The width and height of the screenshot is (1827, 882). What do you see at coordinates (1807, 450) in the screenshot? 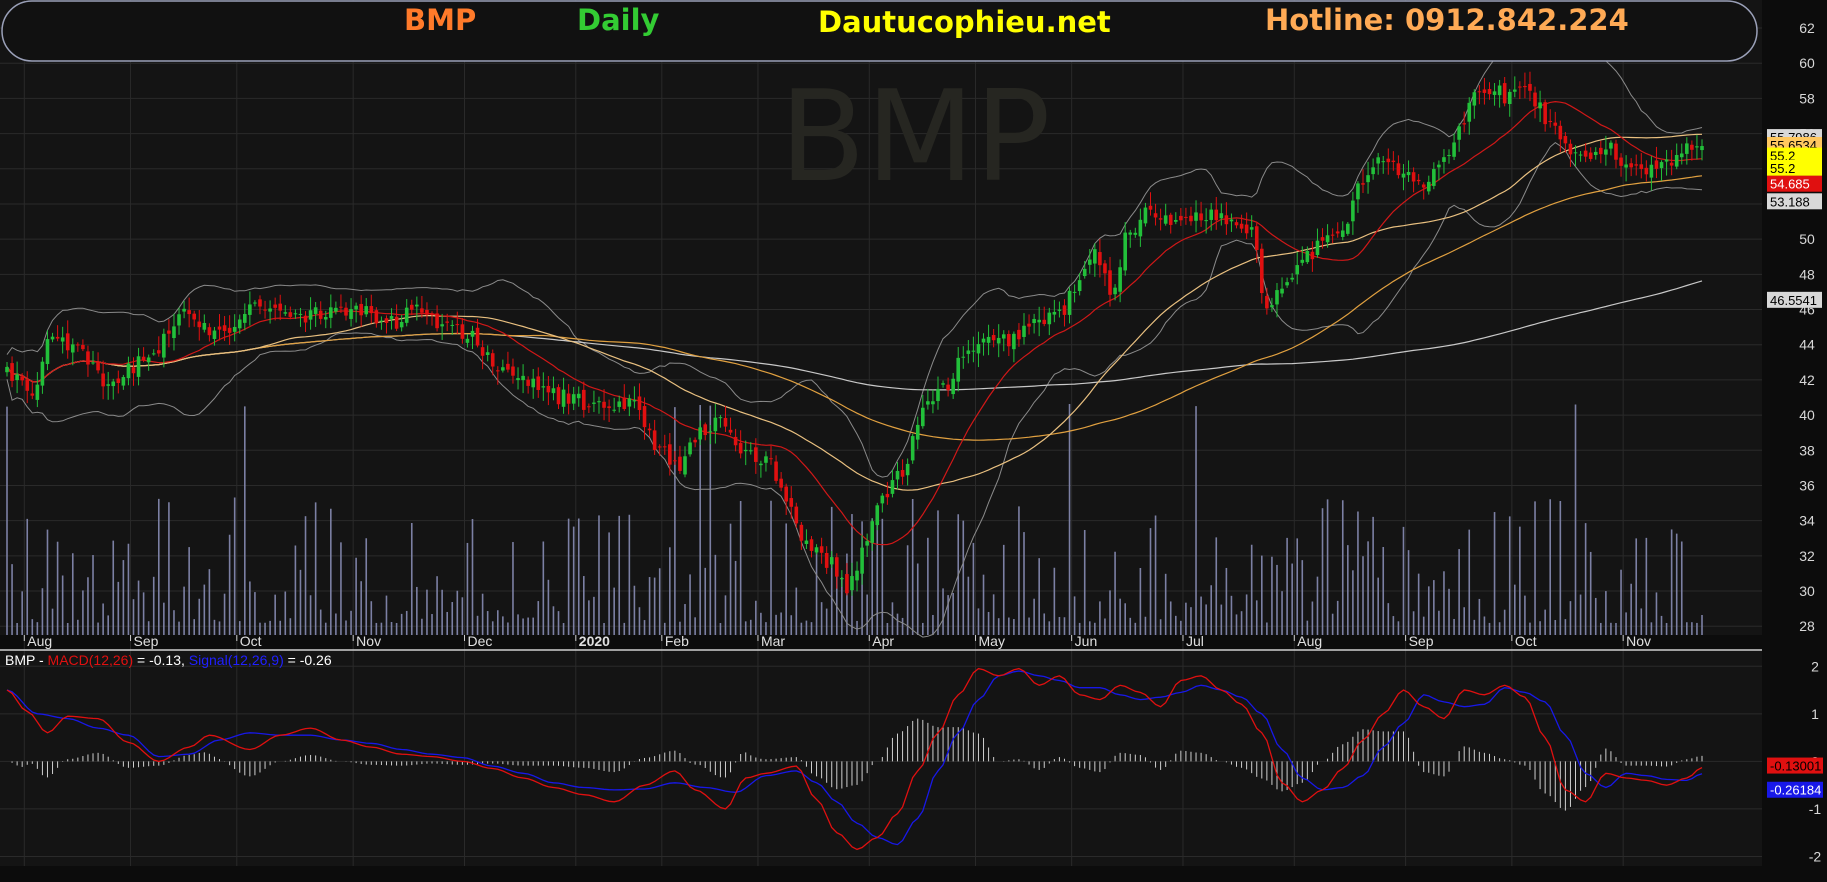
I see `price-tick-label-5: 38` at bounding box center [1807, 450].